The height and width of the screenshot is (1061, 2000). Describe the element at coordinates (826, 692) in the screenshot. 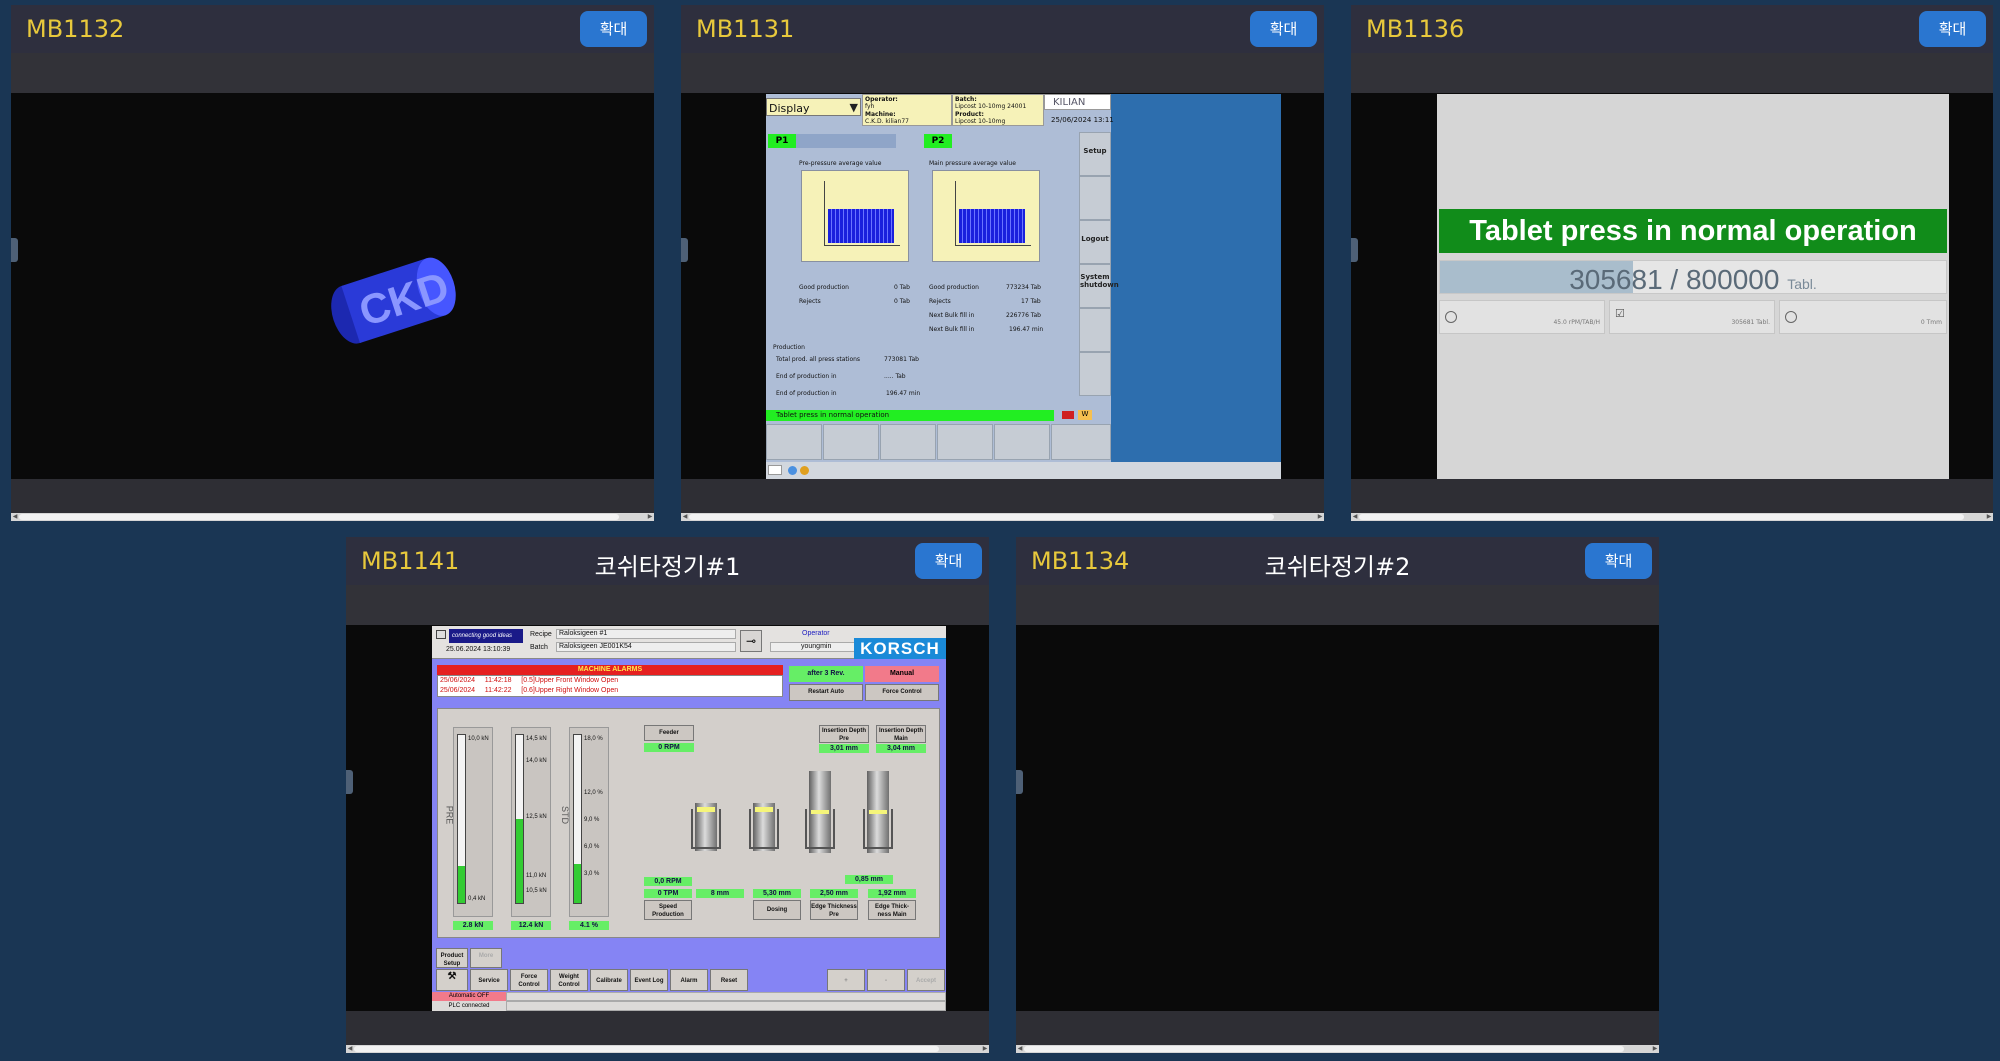

I see `restart-auto-button: Restart Auto` at that location.